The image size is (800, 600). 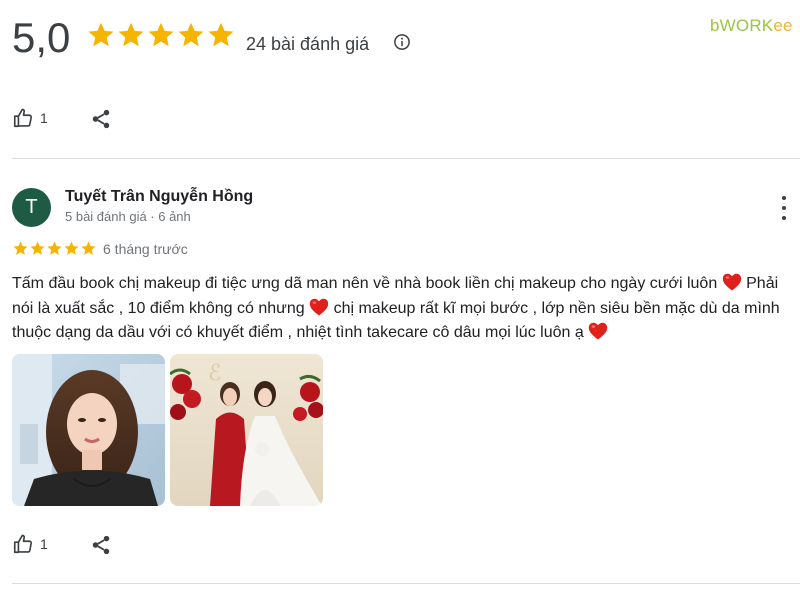 I want to click on review-photo-bride: ℰ, so click(x=246, y=430).